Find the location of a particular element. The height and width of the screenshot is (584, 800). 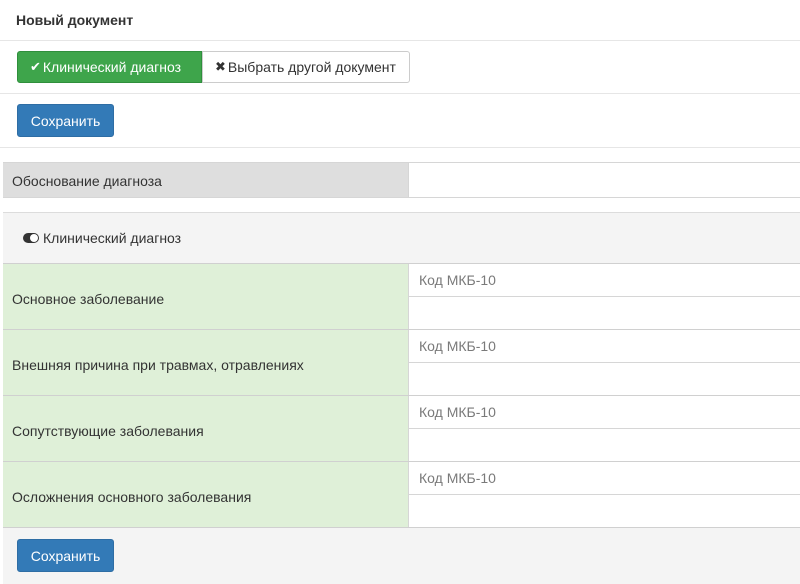

choose-other-document-label: Выбрать другой документ is located at coordinates (311, 67).